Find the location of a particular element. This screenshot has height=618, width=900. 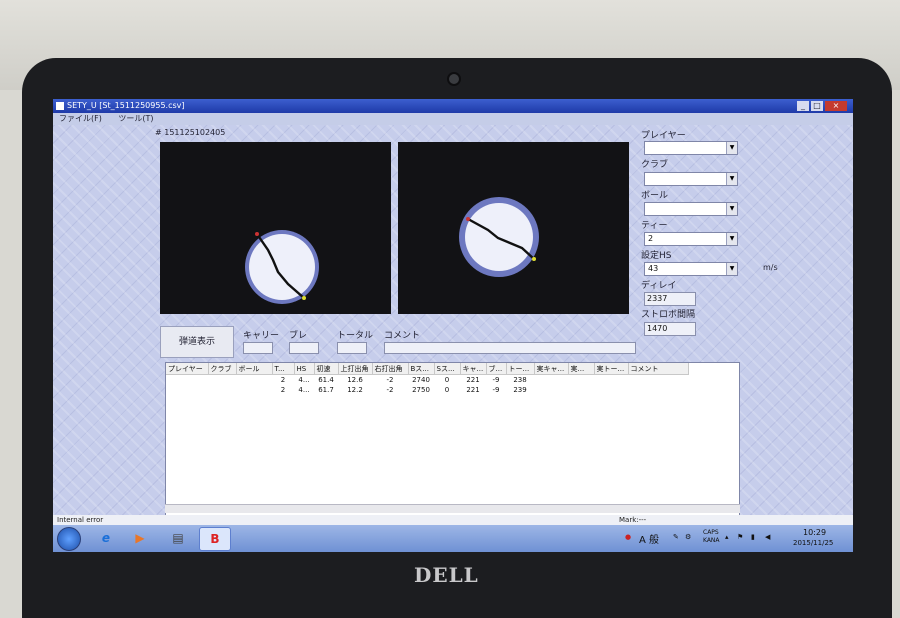

tee-value: 2 is located at coordinates (651, 238).